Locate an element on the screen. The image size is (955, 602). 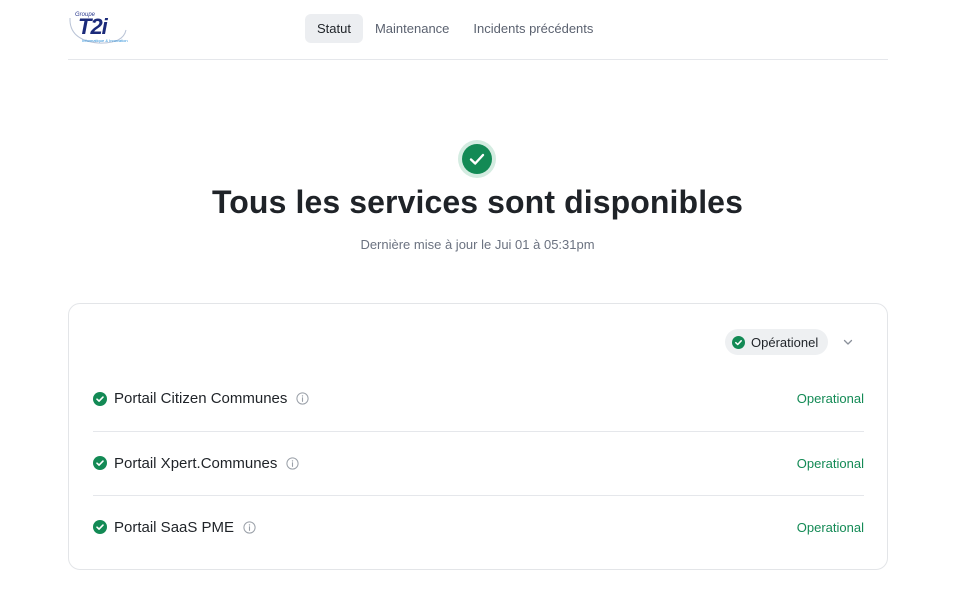
main-nav: Statut Maintenance Incidents précédents is located at coordinates (455, 28).